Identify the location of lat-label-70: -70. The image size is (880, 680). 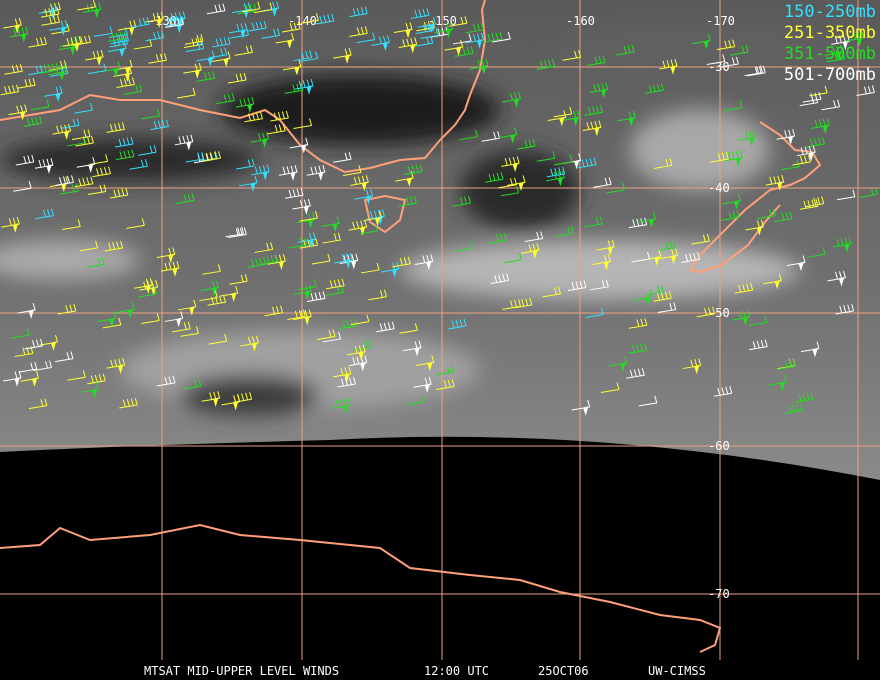
(719, 594).